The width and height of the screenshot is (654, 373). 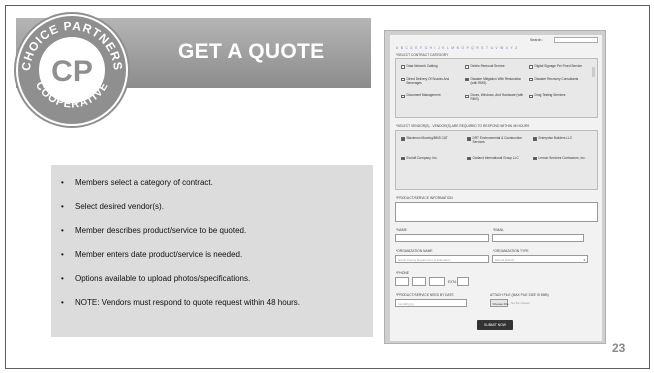 What do you see at coordinates (521, 303) in the screenshot?
I see `no-file-text: No file chosen` at bounding box center [521, 303].